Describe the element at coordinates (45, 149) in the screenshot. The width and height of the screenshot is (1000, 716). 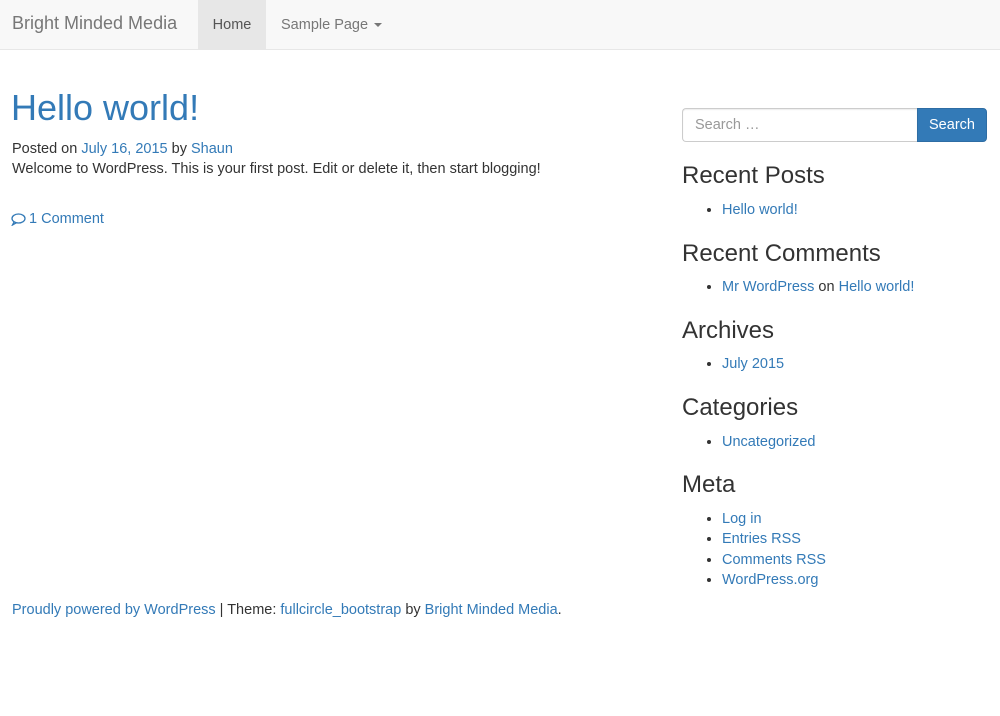
I see `post-meta-prefix: Posted on` at that location.